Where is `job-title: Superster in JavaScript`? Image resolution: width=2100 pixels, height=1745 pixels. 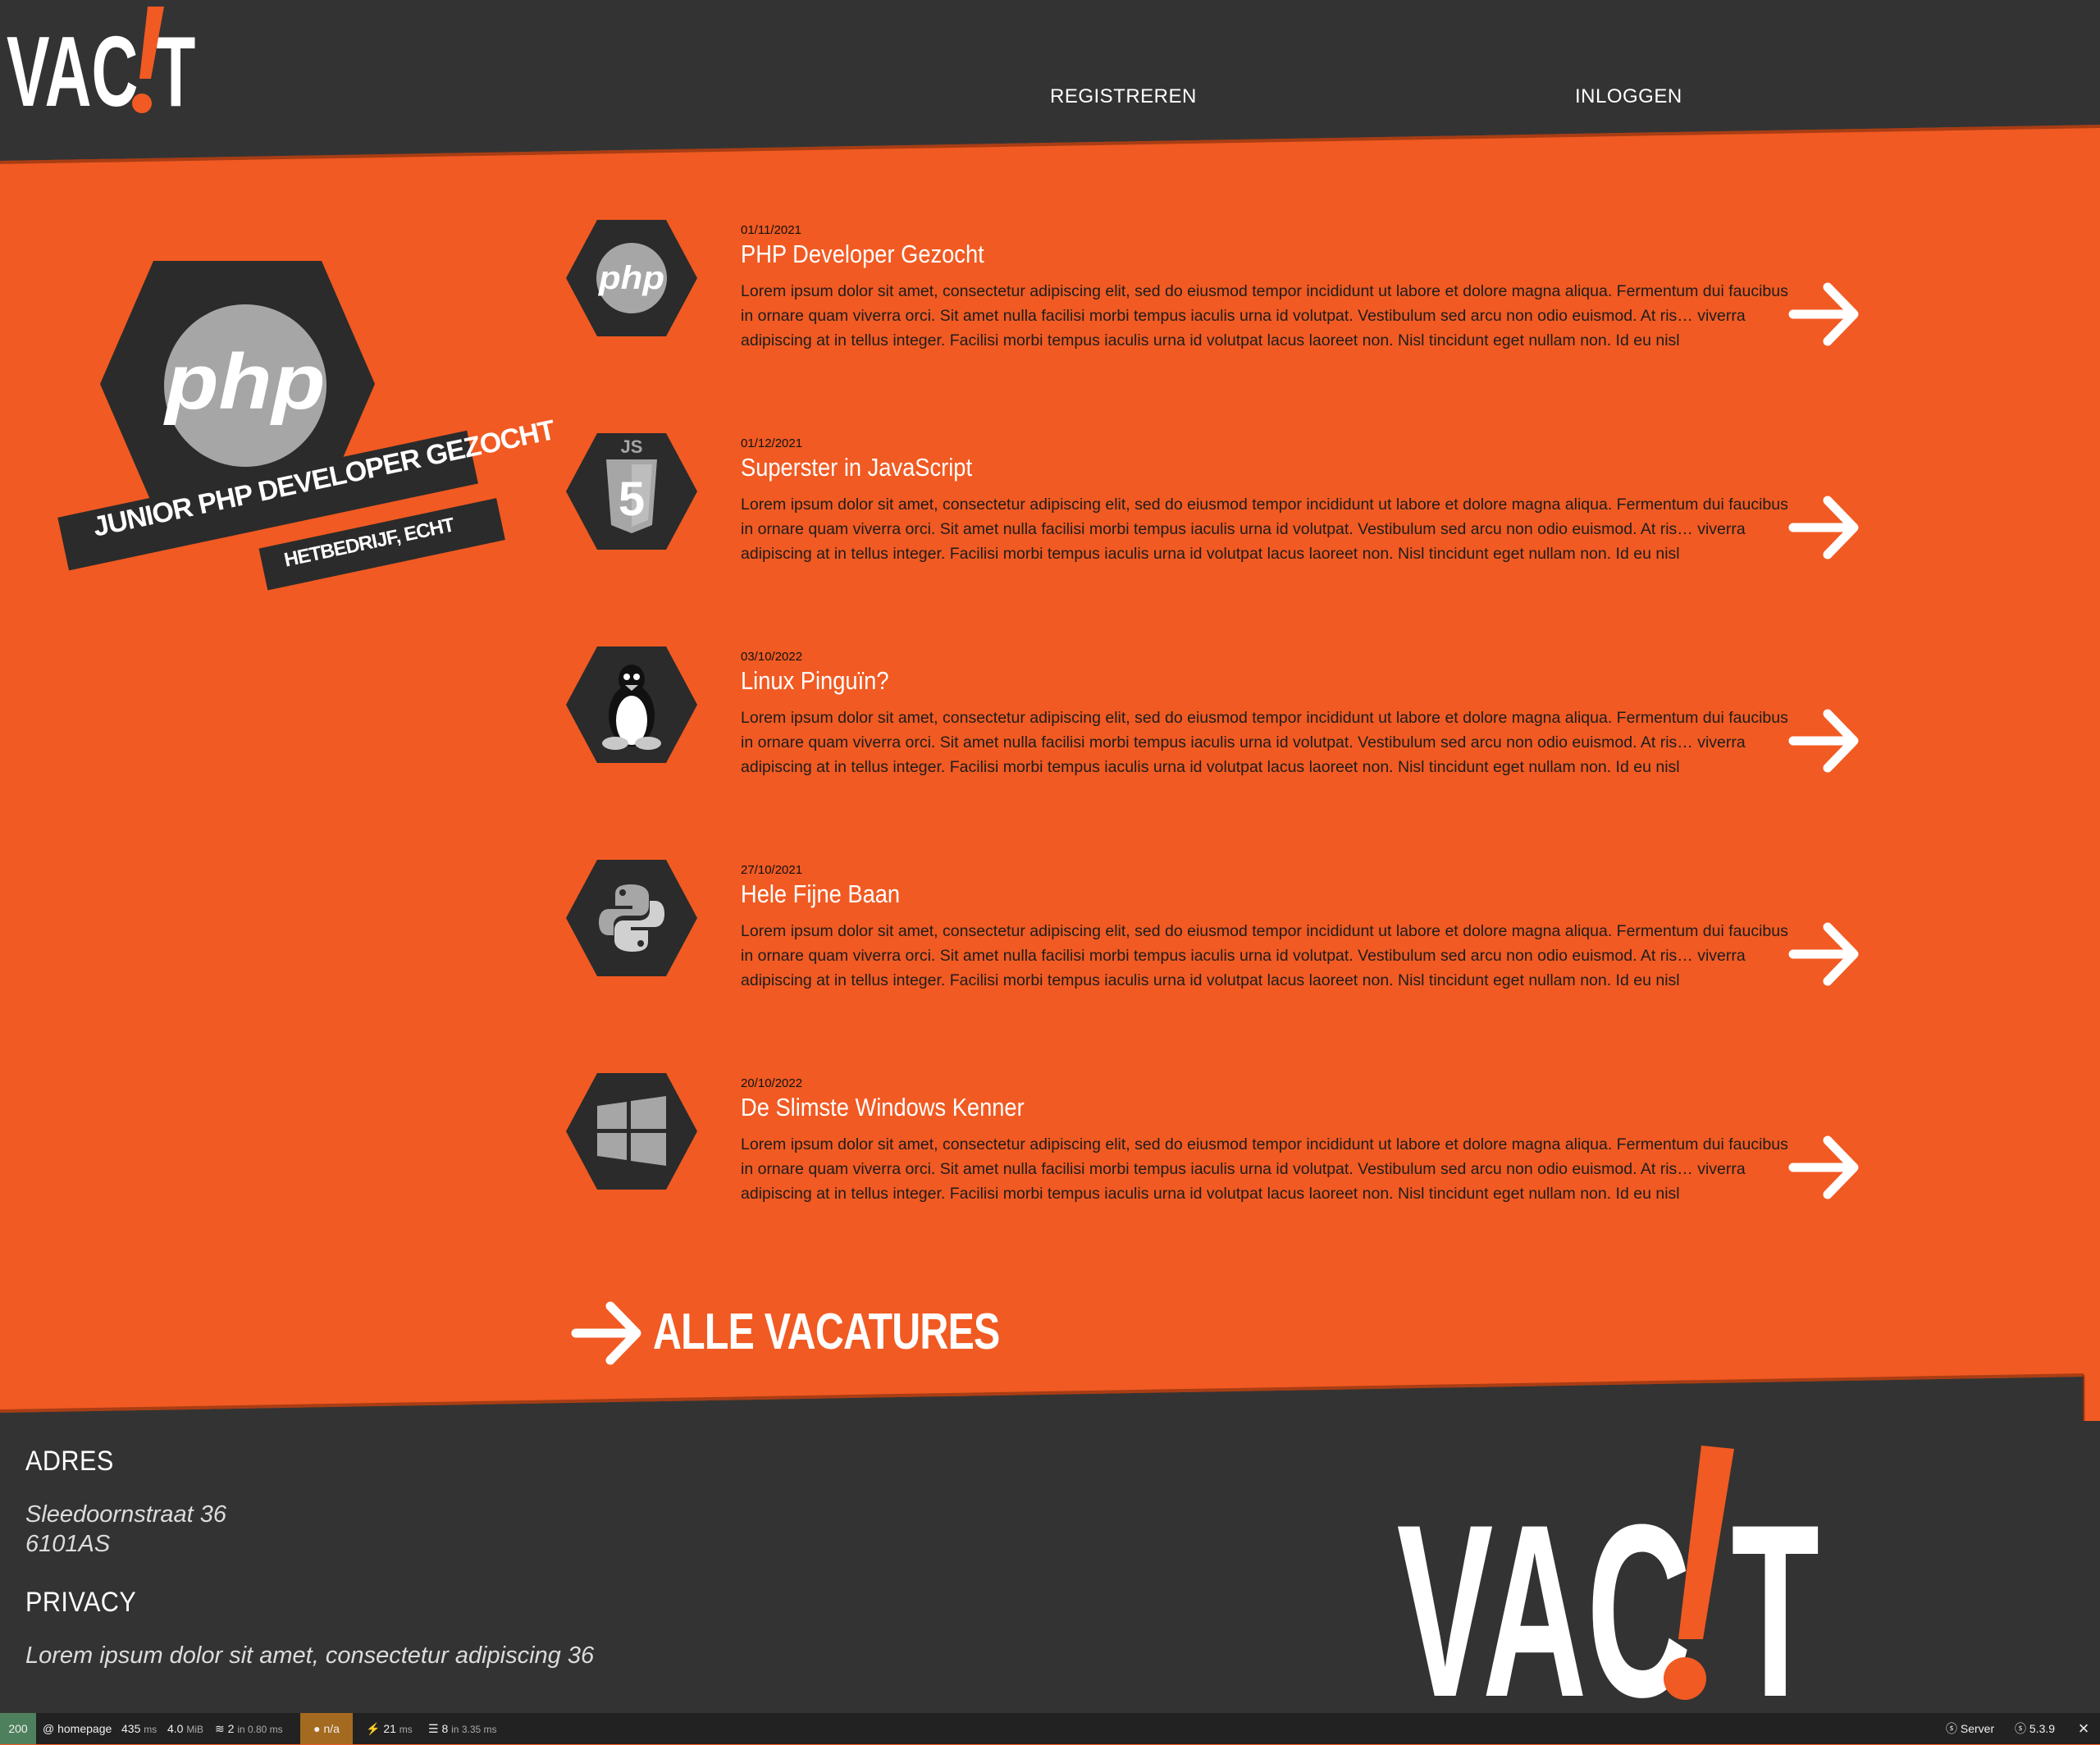
job-title: Superster in JavaScript is located at coordinates (857, 467).